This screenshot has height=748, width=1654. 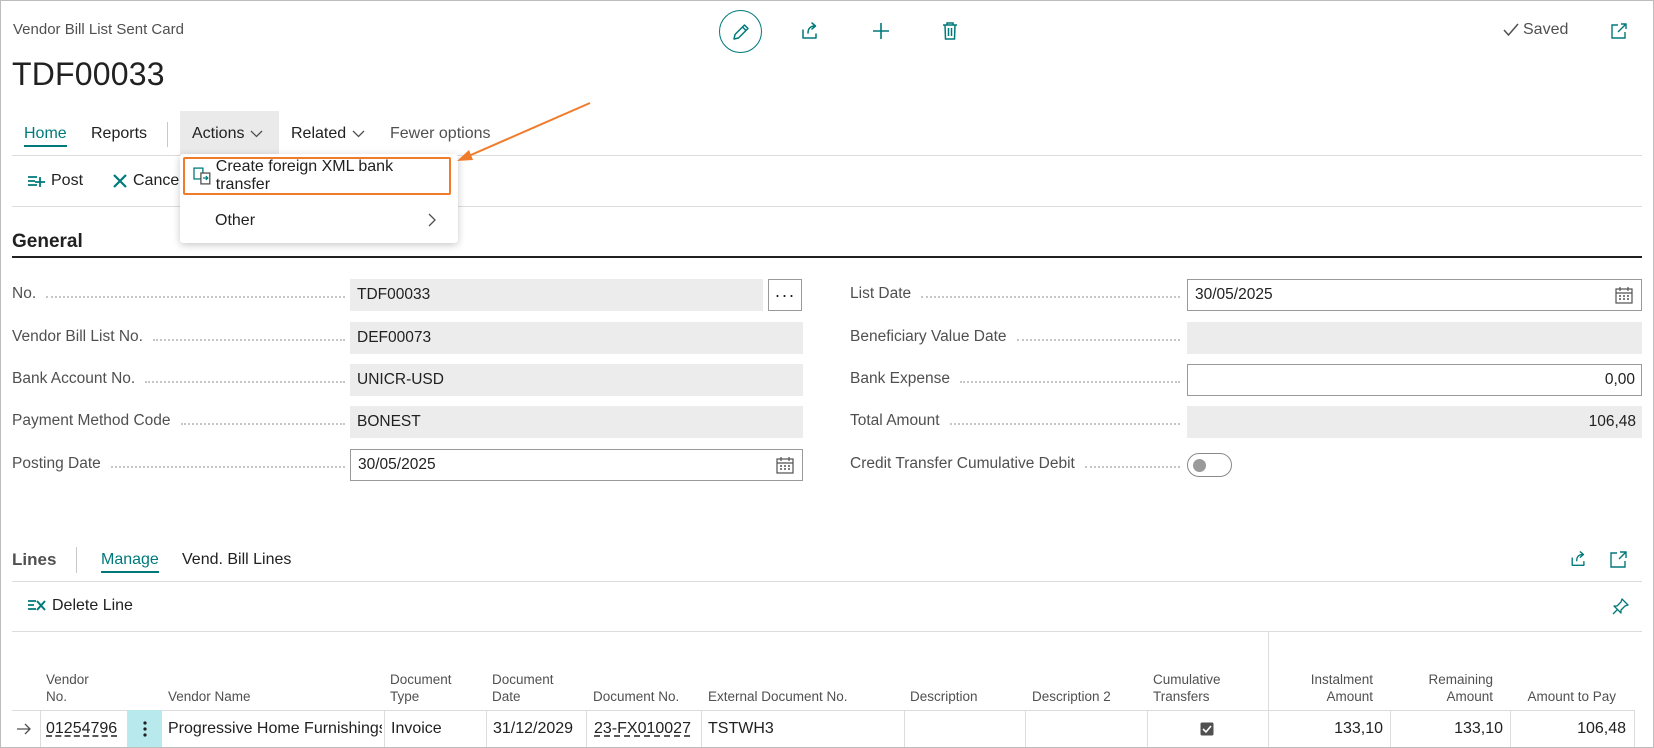 I want to click on cell-external-document-no: TSTWH3, so click(x=803, y=729).